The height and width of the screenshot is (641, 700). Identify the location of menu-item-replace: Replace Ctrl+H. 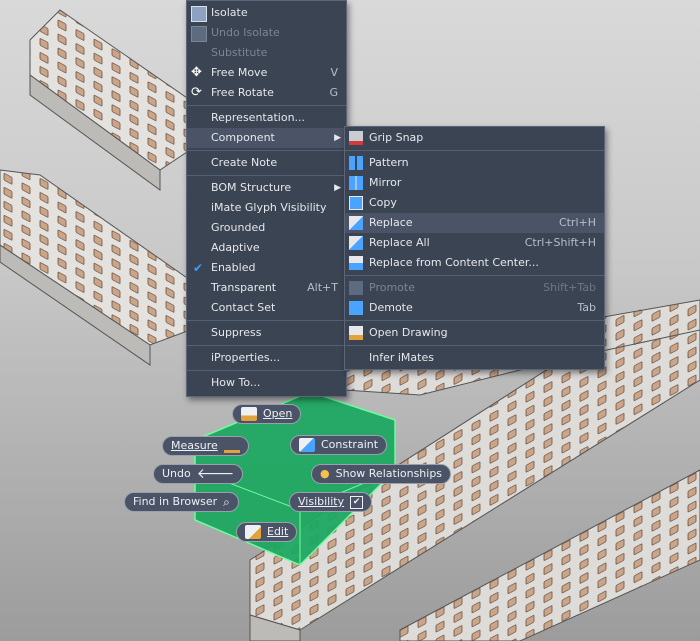
(474, 223).